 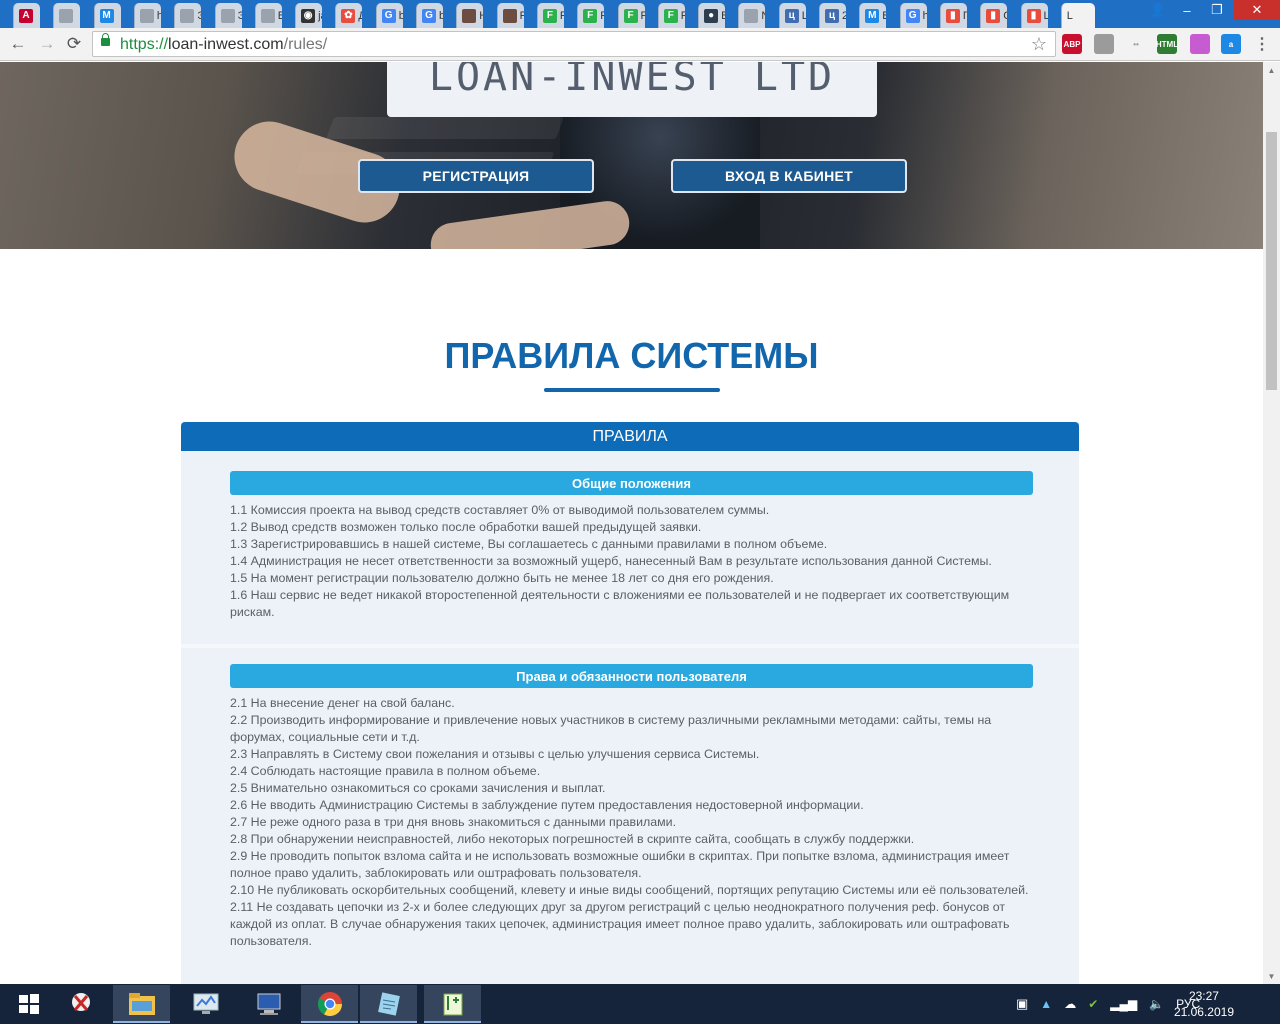 I want to click on taskbar-app-chrome, so click(x=329, y=1004).